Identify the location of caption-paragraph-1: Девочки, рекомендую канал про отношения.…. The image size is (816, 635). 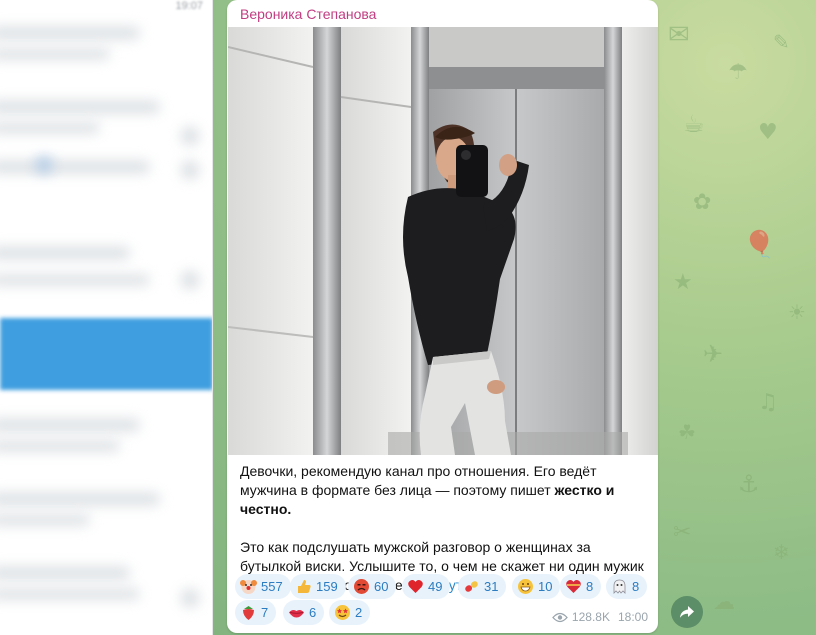
(445, 490).